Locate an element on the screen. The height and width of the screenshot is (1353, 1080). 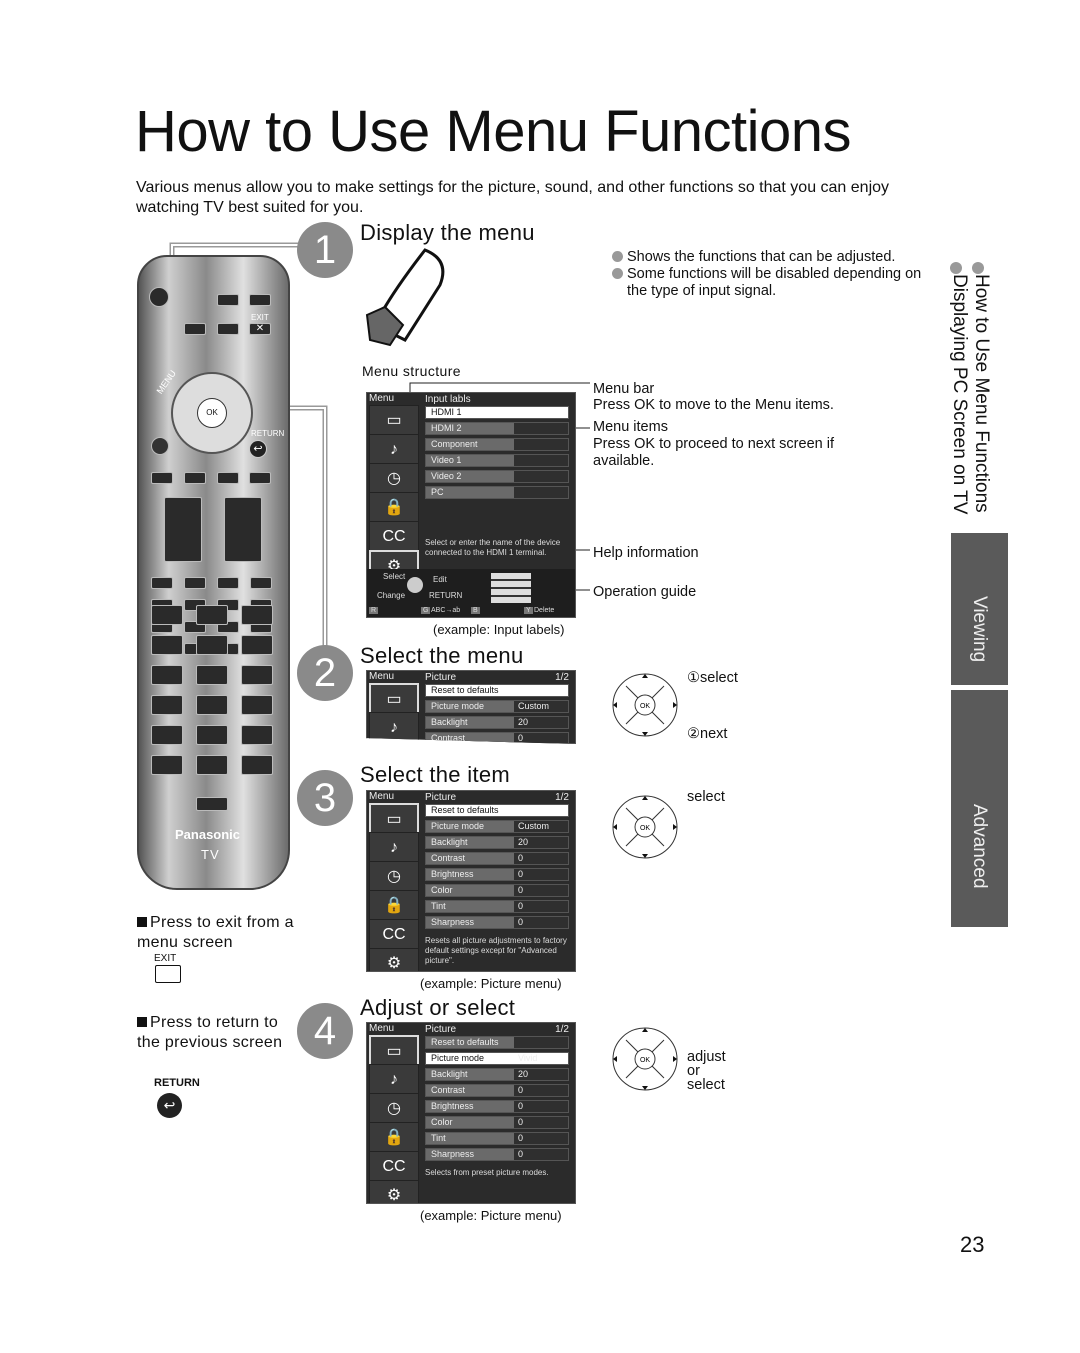
step-4-title: Adjust or select is located at coordinates (438, 1007).